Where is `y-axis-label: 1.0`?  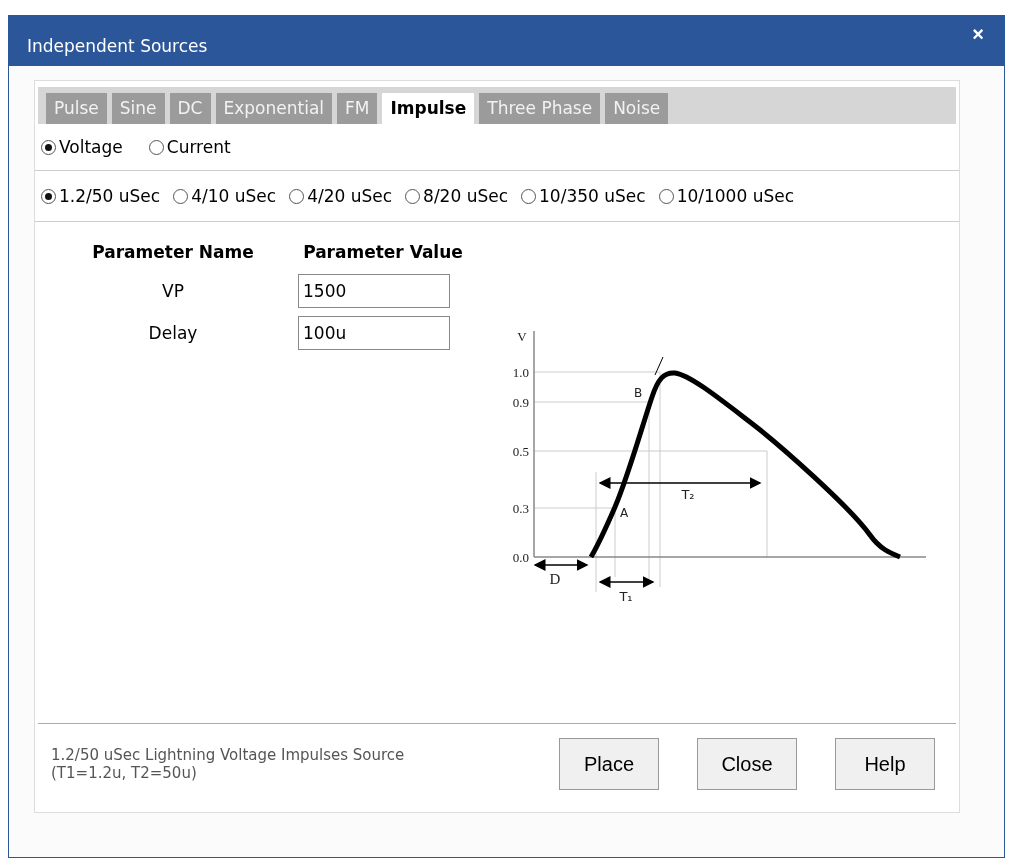
y-axis-label: 1.0 is located at coordinates (520, 372).